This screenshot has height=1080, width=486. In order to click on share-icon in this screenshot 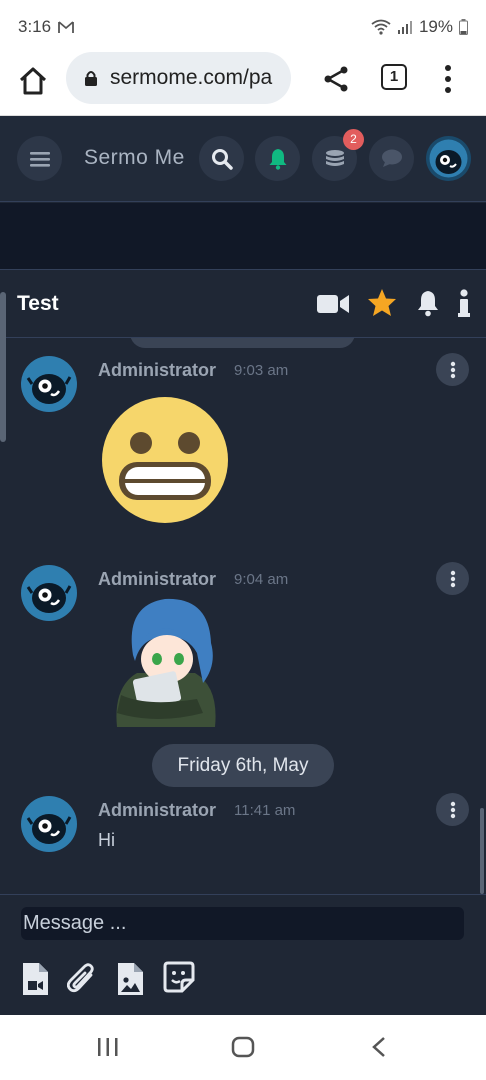, I will do `click(336, 79)`.